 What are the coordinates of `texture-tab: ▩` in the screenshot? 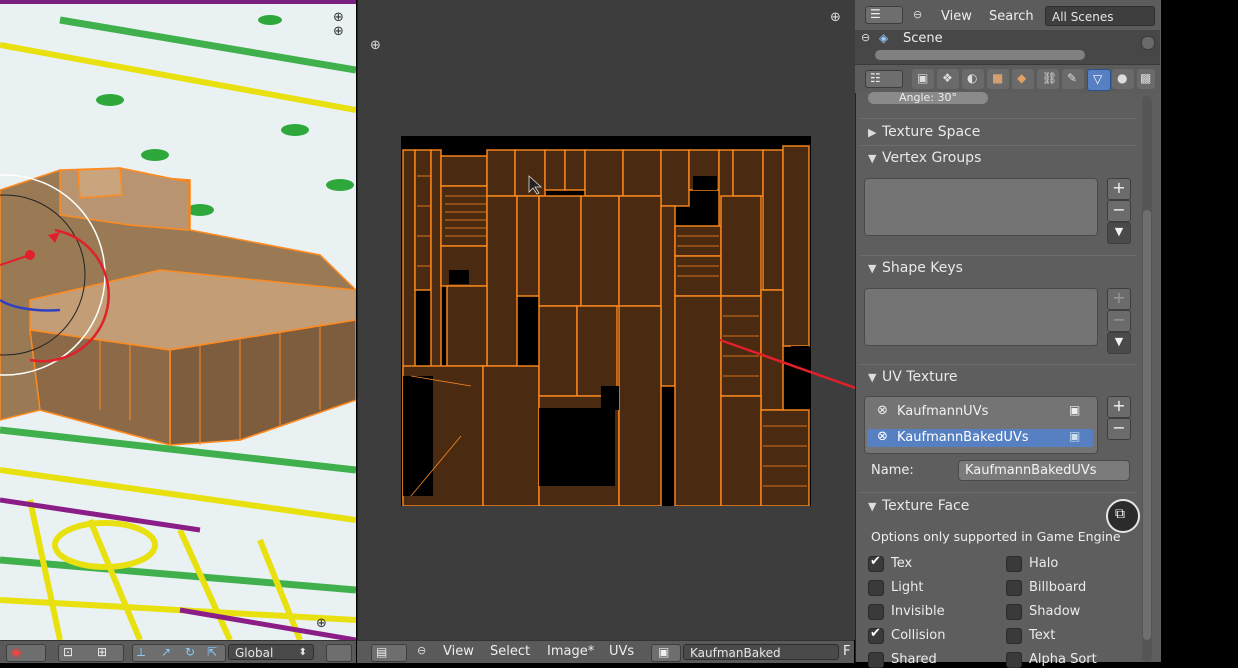 It's located at (1146, 79).